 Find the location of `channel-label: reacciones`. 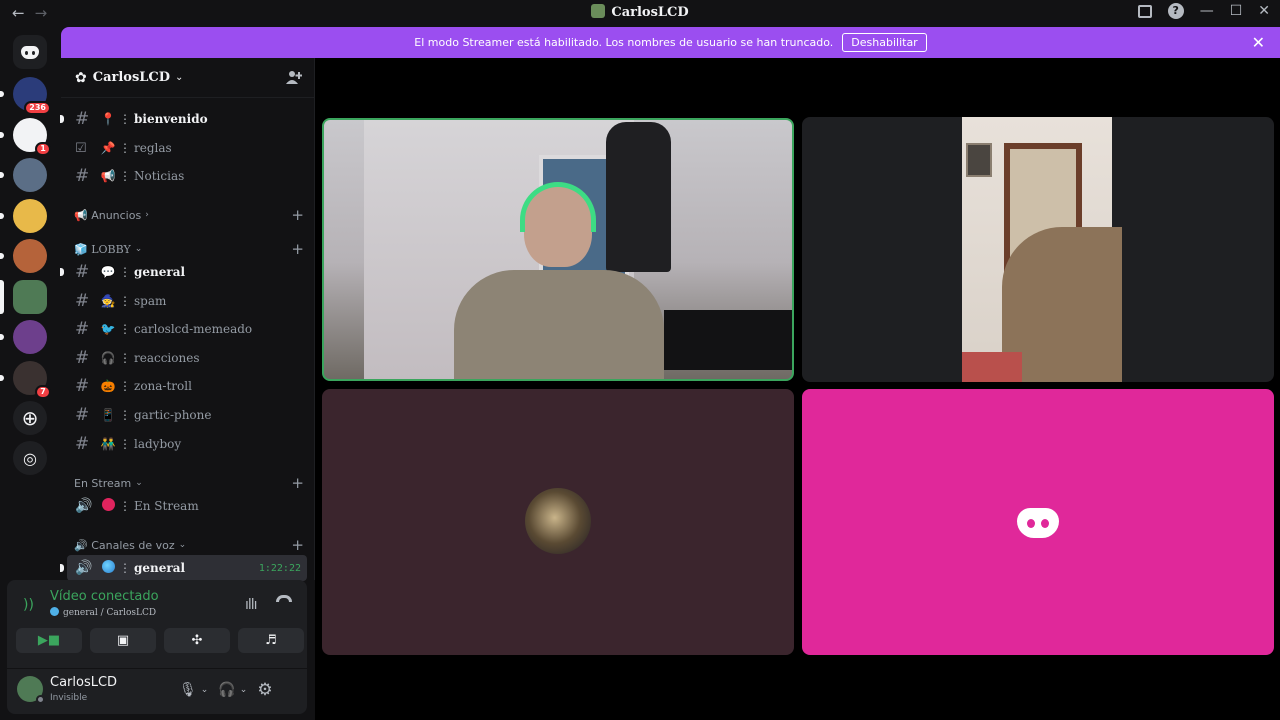

channel-label: reacciones is located at coordinates (167, 357).